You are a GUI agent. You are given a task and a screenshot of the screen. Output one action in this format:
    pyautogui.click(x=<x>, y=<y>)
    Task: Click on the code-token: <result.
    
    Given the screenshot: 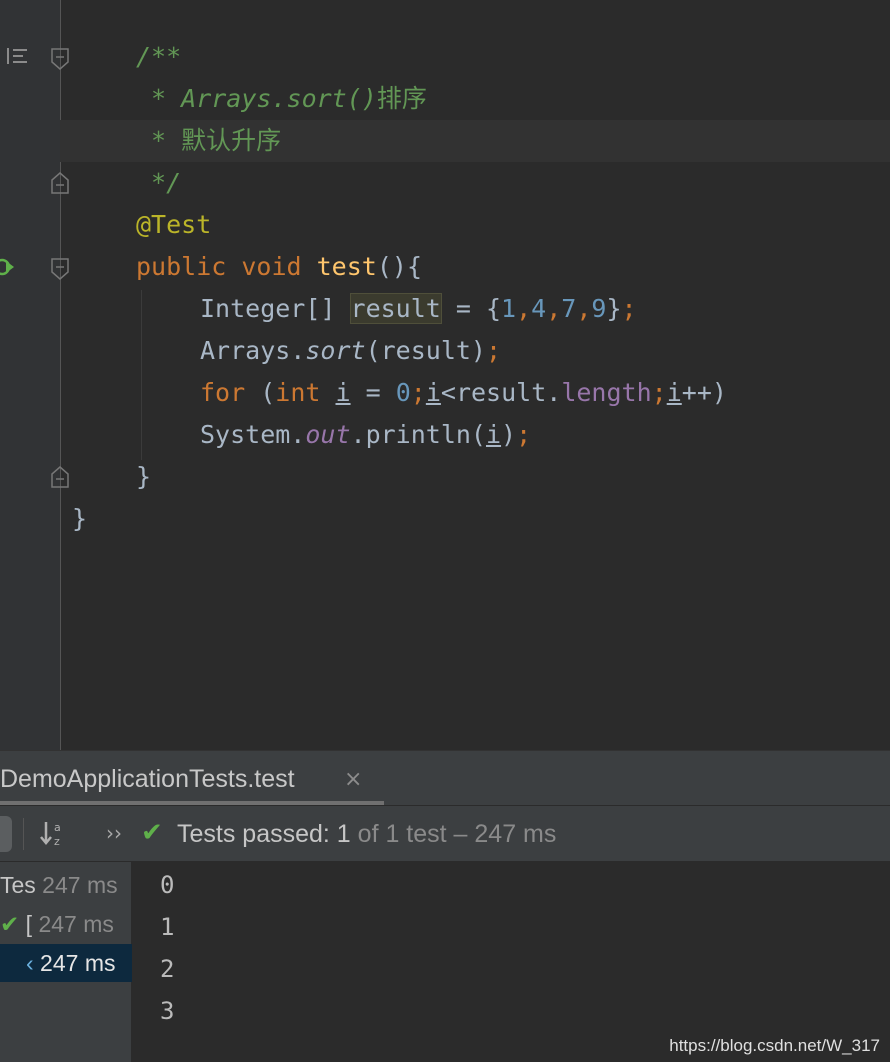 What is the action you would take?
    pyautogui.click(x=501, y=392)
    